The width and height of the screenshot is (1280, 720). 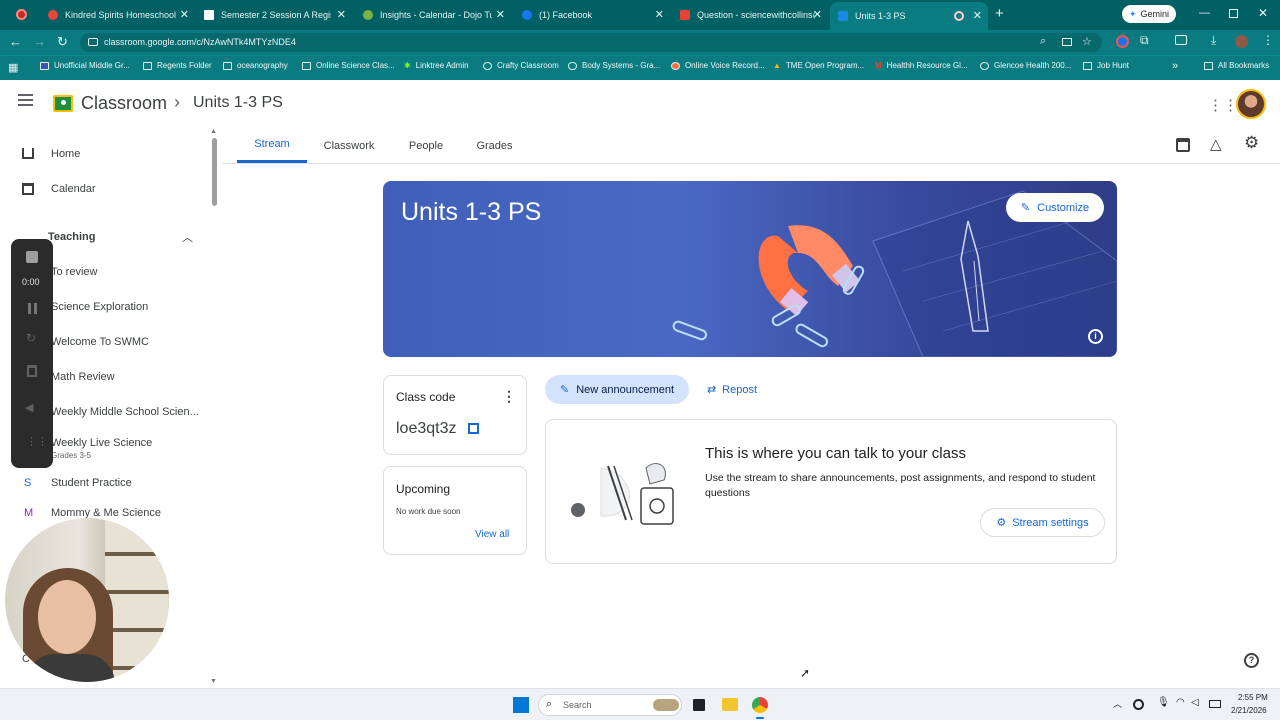 I want to click on battery-icon, so click(x=1215, y=704).